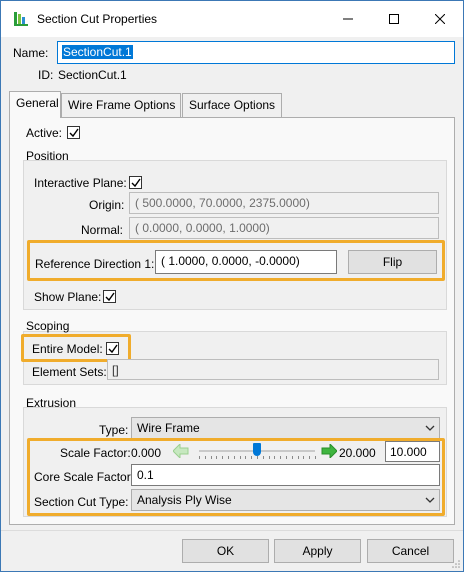 Image resolution: width=464 pixels, height=572 pixels. Describe the element at coordinates (121, 105) in the screenshot. I see `tab-wire-frame-options: Wire Frame Options` at that location.